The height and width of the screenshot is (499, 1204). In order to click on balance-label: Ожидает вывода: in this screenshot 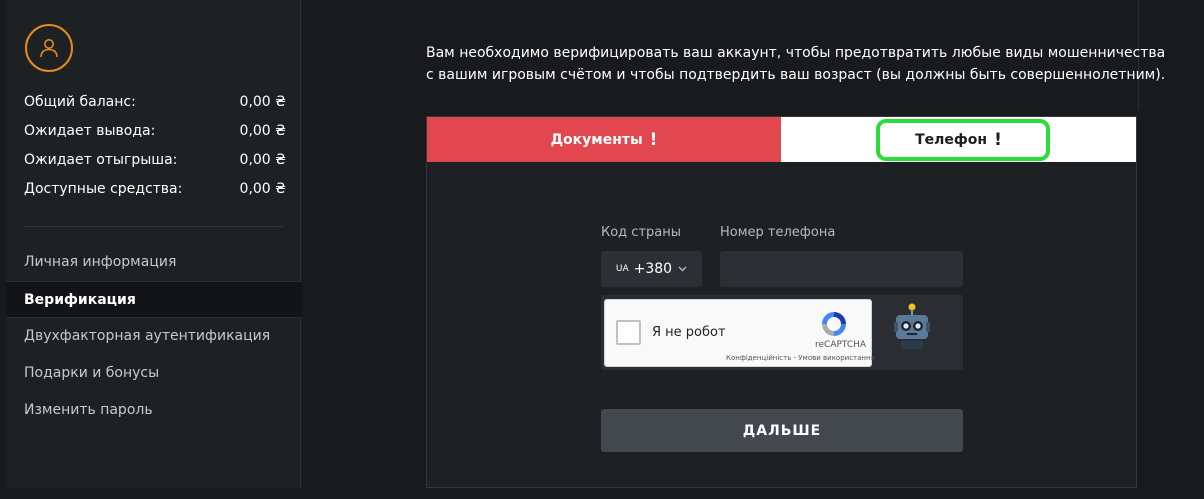, I will do `click(90, 131)`.